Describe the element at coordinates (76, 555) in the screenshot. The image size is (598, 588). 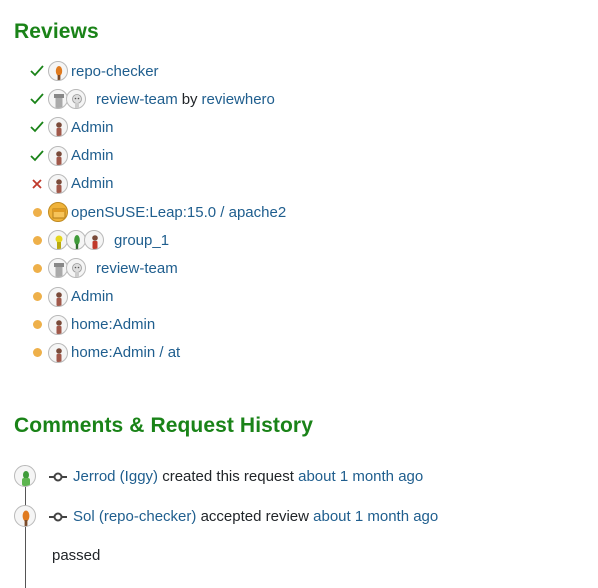
I see `comment-body: passed` at that location.